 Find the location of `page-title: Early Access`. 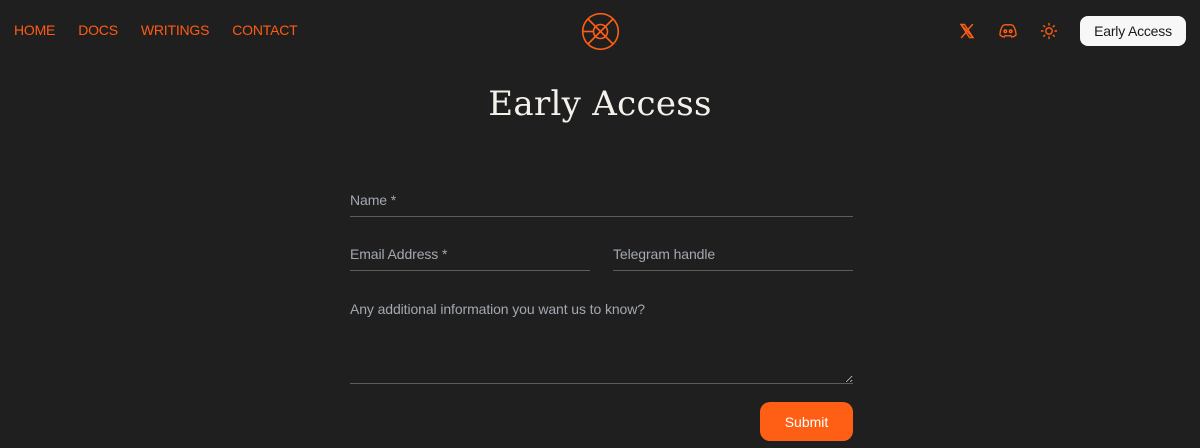

page-title: Early Access is located at coordinates (600, 104).